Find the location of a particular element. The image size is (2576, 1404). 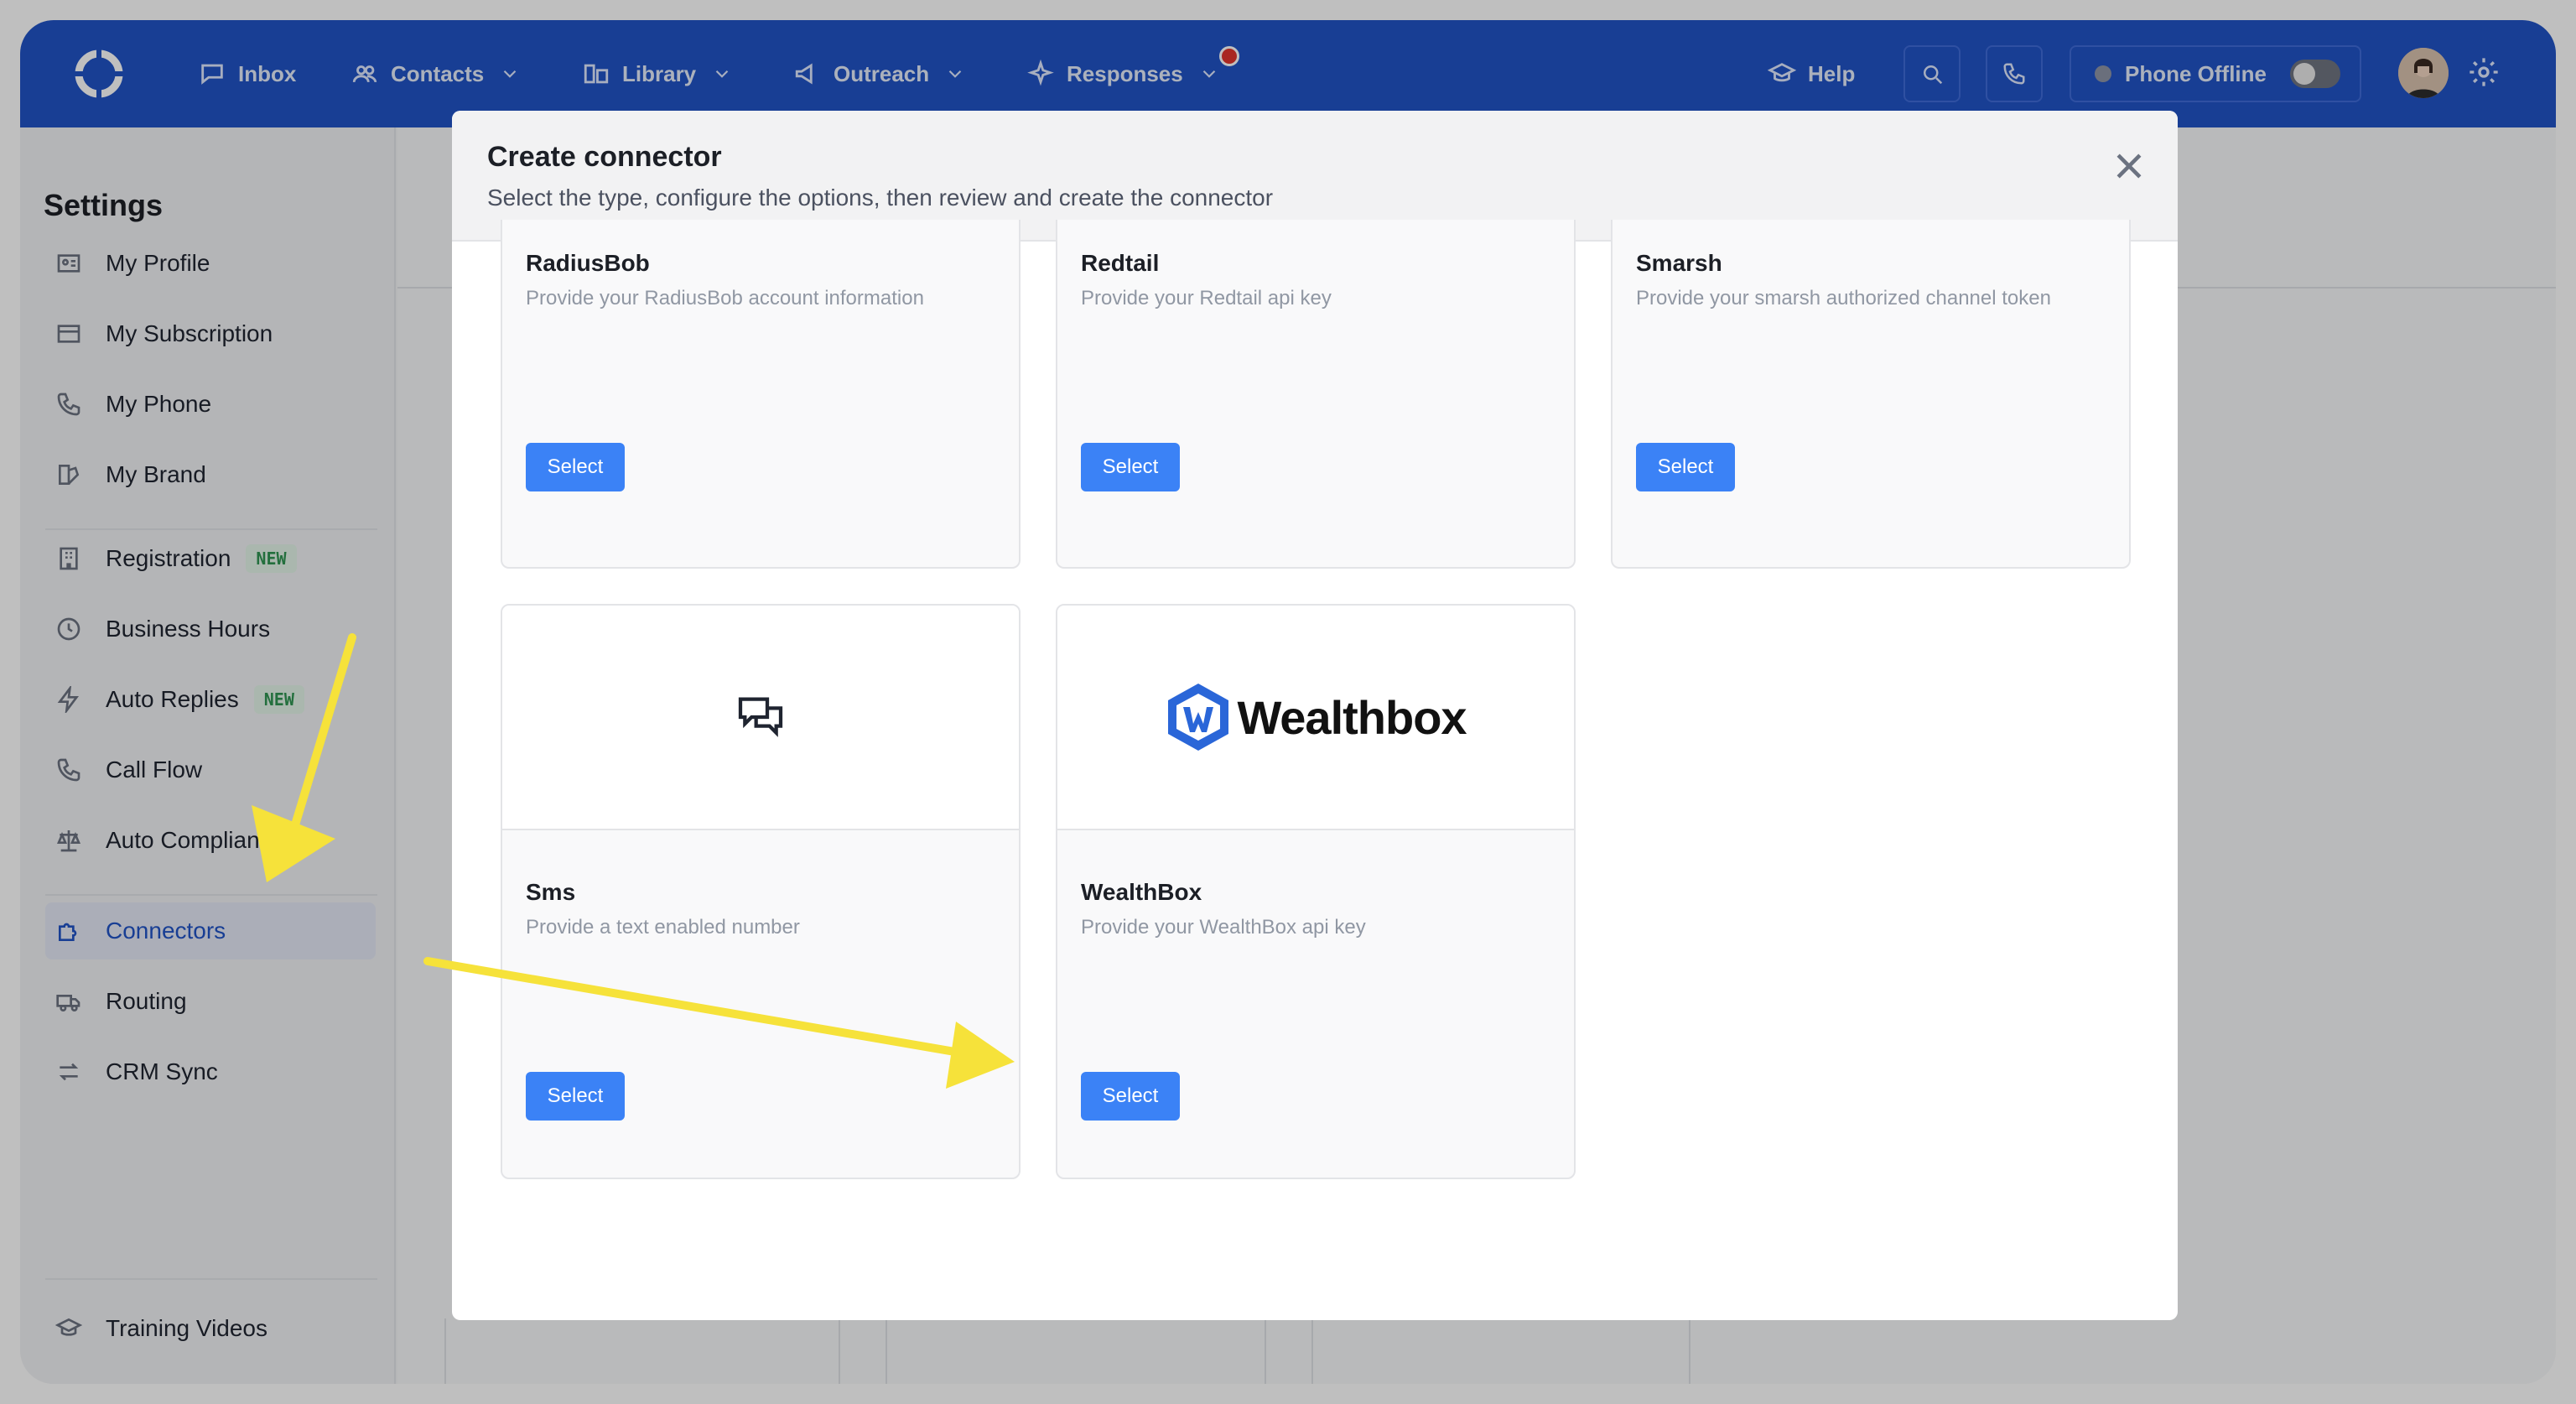

select-radiusbob-button: Select is located at coordinates (575, 467).